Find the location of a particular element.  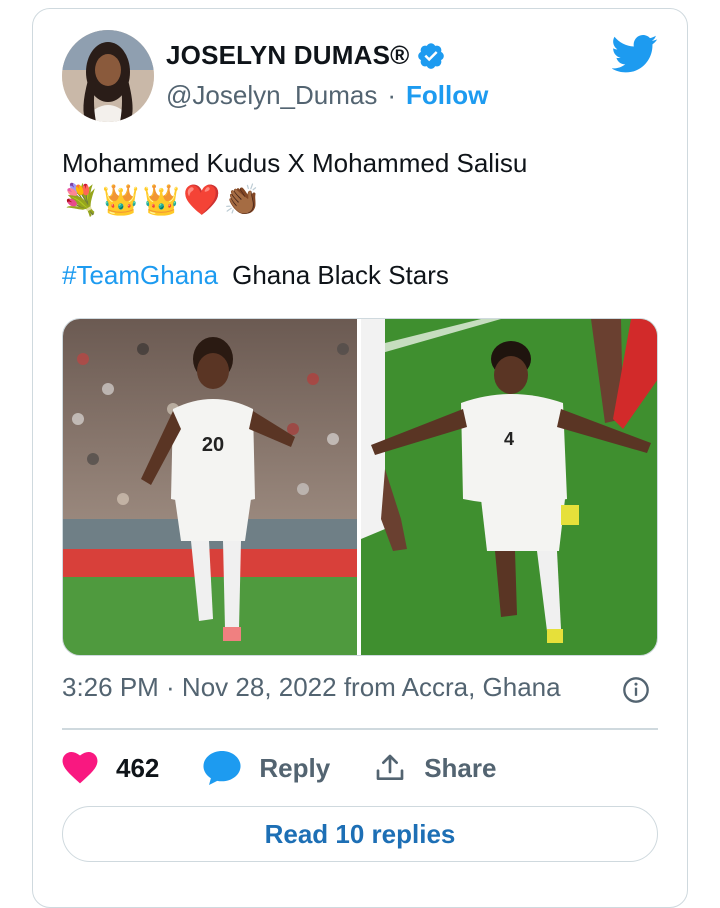

tags-row: #TeamGhana Ghana Black Stars is located at coordinates (255, 275).